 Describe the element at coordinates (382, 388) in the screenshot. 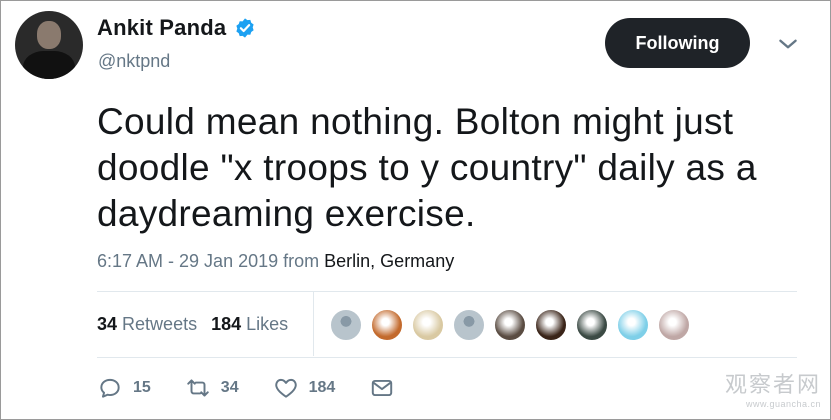

I see `envelope-icon` at that location.